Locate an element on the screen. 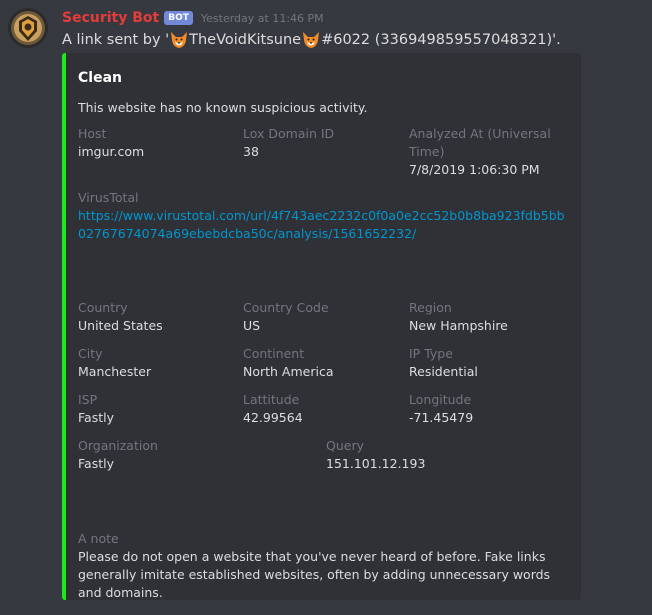  field-isp: ISP Fastly is located at coordinates (153, 409).